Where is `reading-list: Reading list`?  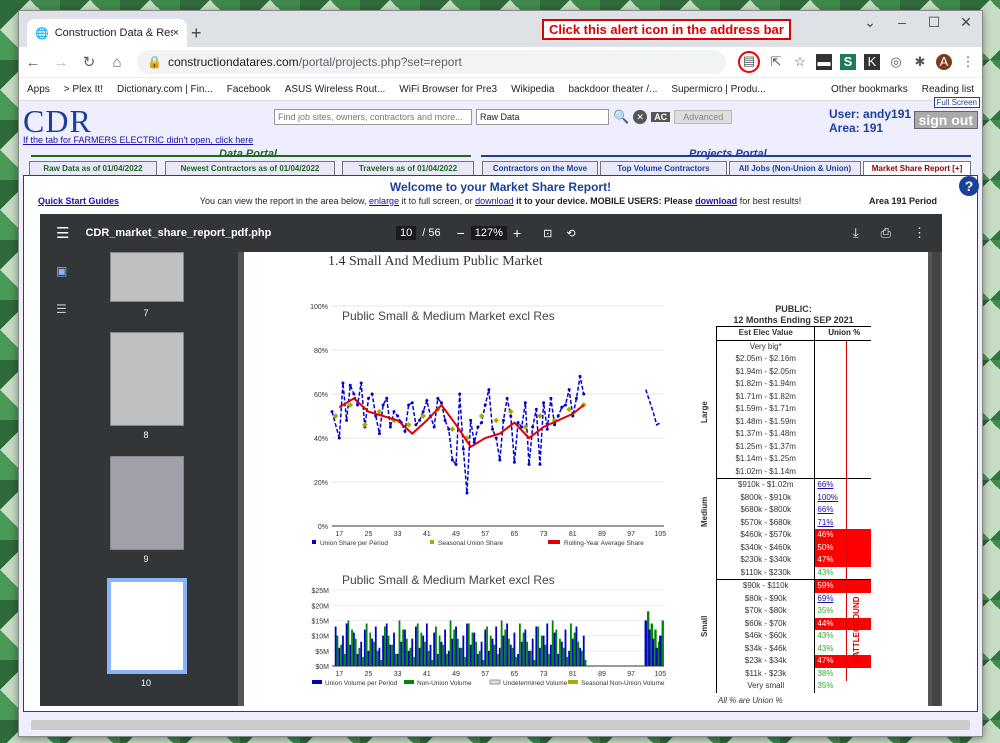 reading-list: Reading list is located at coordinates (948, 89).